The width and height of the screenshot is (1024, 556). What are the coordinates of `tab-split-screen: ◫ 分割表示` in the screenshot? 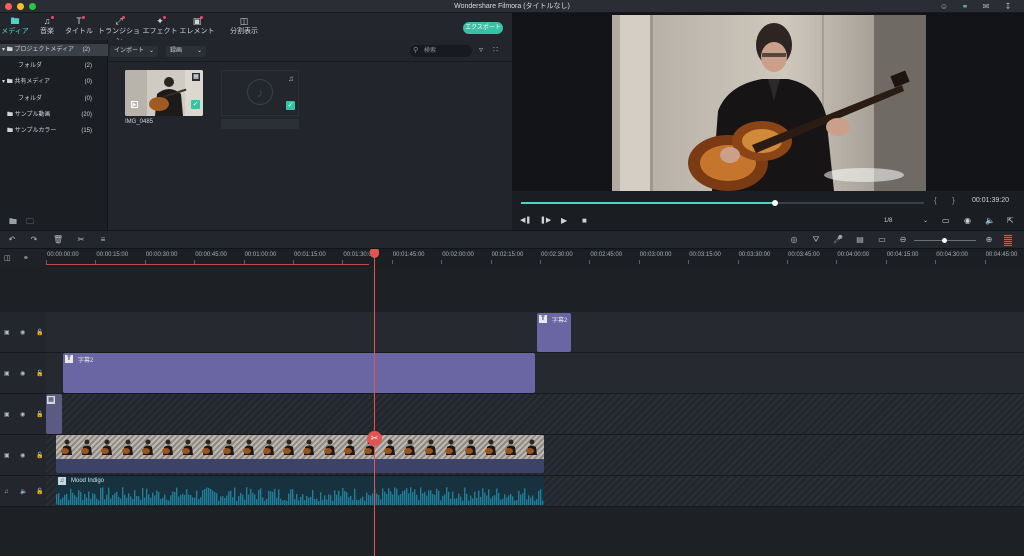 It's located at (244, 26).